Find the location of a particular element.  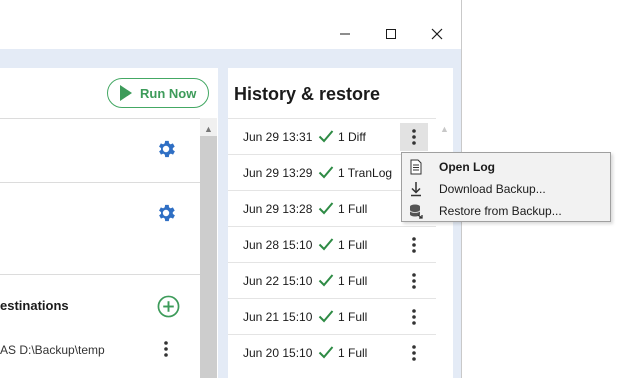

close-button is located at coordinates (437, 33).